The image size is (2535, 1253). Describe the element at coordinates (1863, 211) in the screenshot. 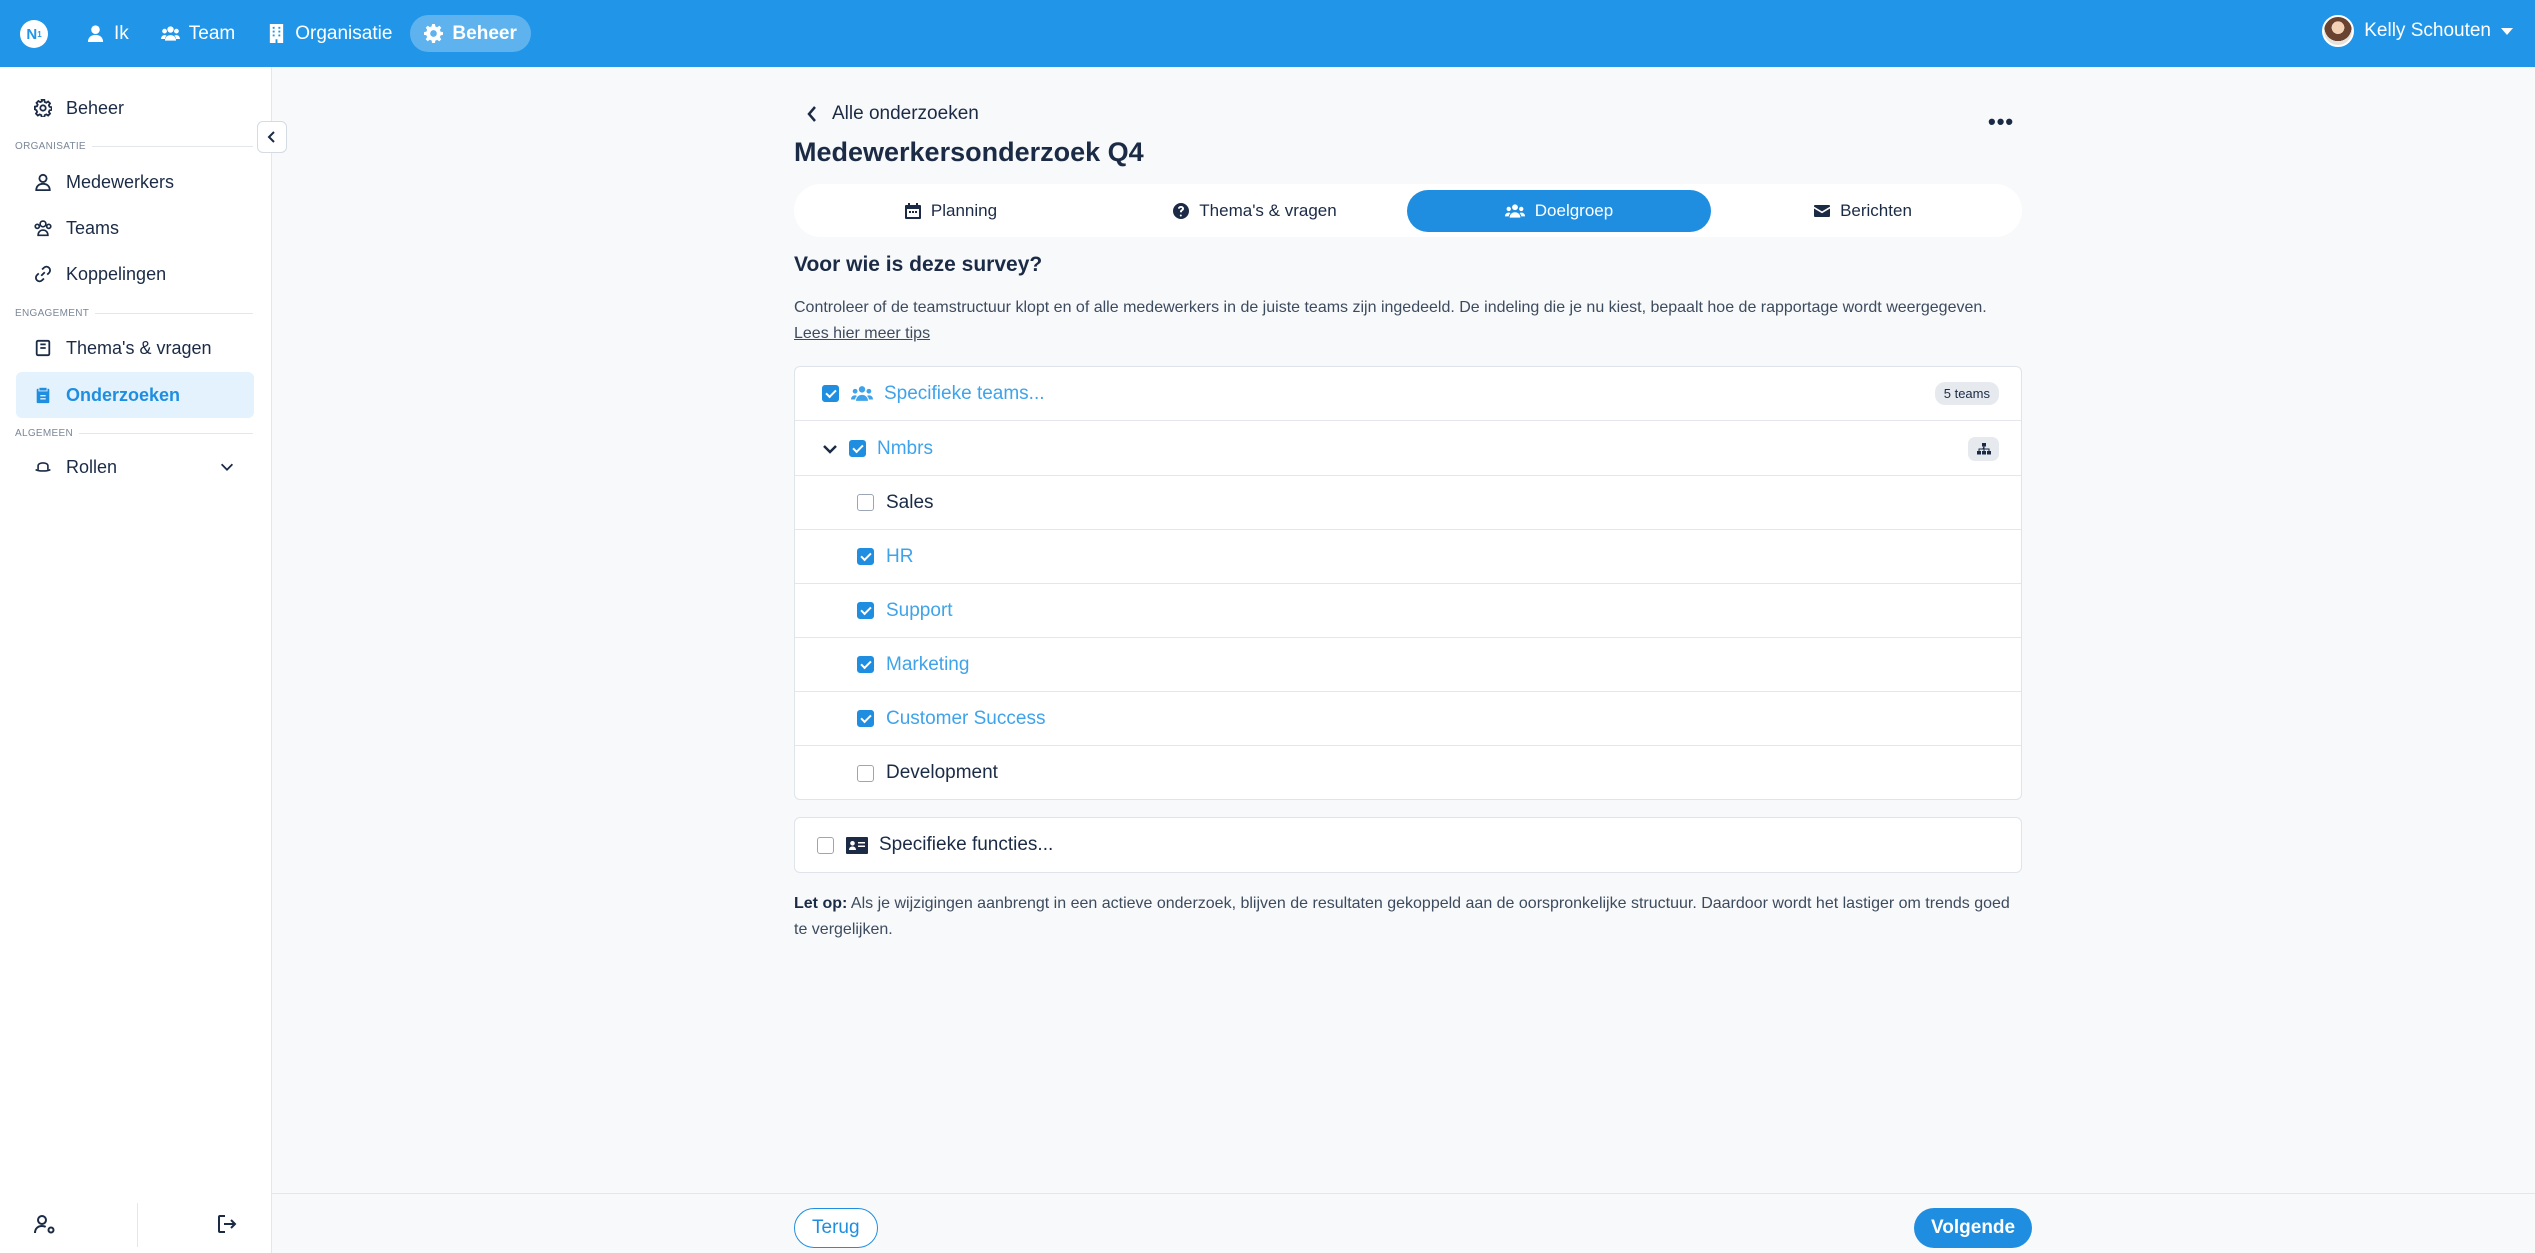

I see `tab-berichten: Berichten` at that location.